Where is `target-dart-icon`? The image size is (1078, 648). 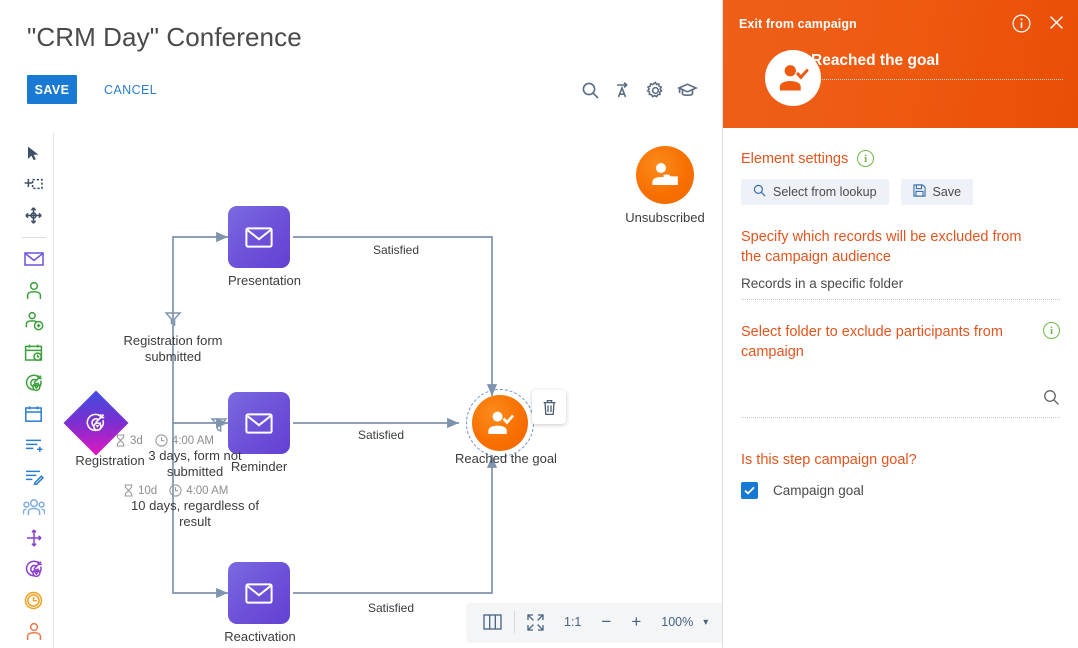 target-dart-icon is located at coordinates (96, 423).